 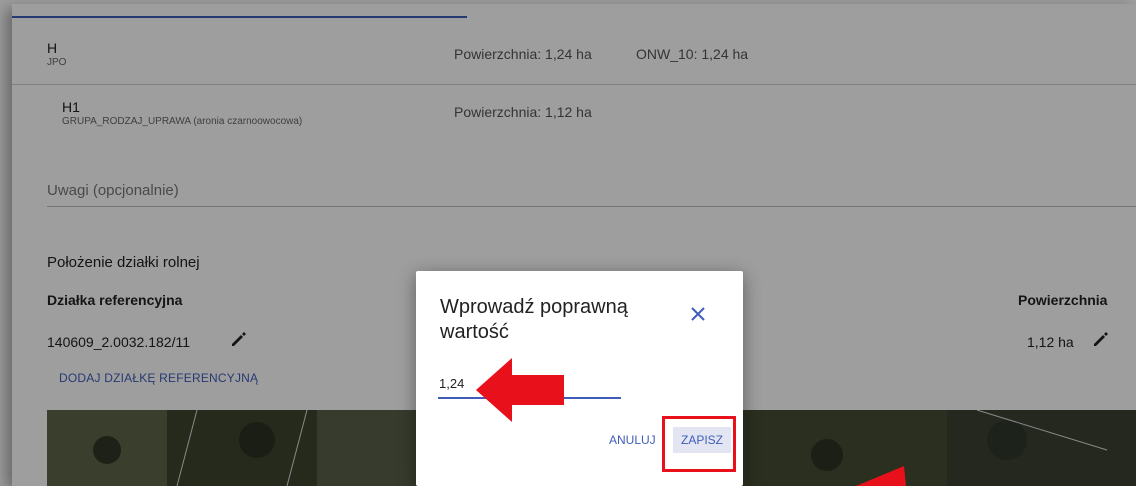 What do you see at coordinates (632, 440) in the screenshot?
I see `cancel-button: ANULUJ` at bounding box center [632, 440].